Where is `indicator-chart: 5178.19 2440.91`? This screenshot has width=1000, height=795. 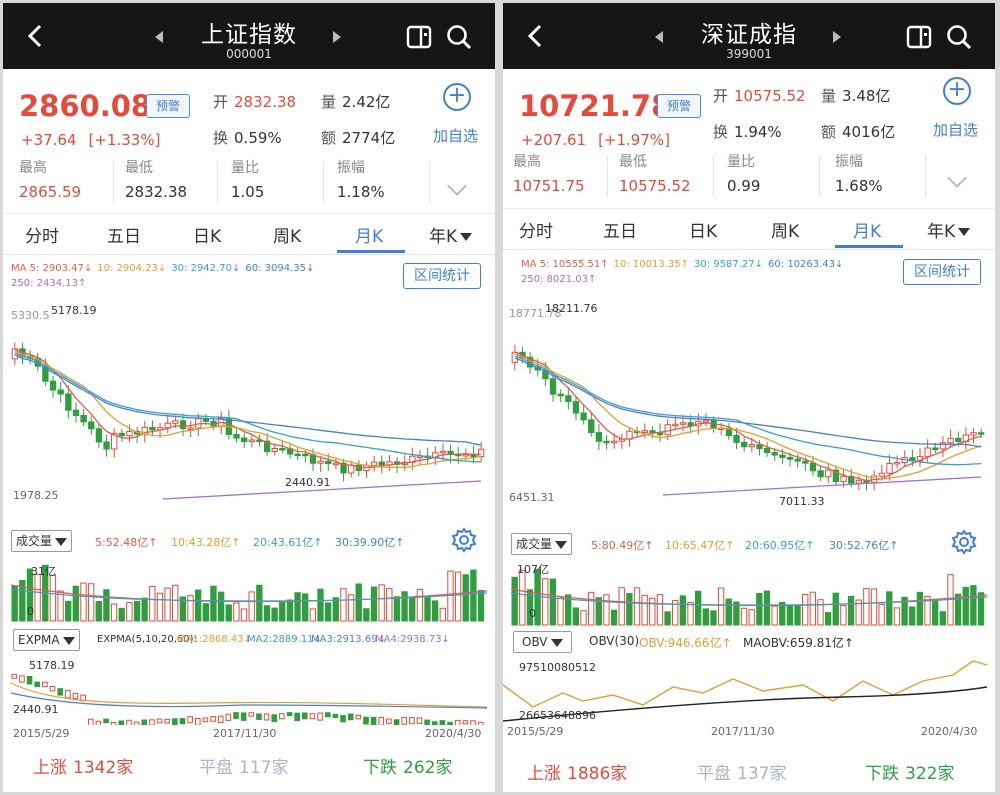 indicator-chart: 5178.19 2440.91 is located at coordinates (249, 691).